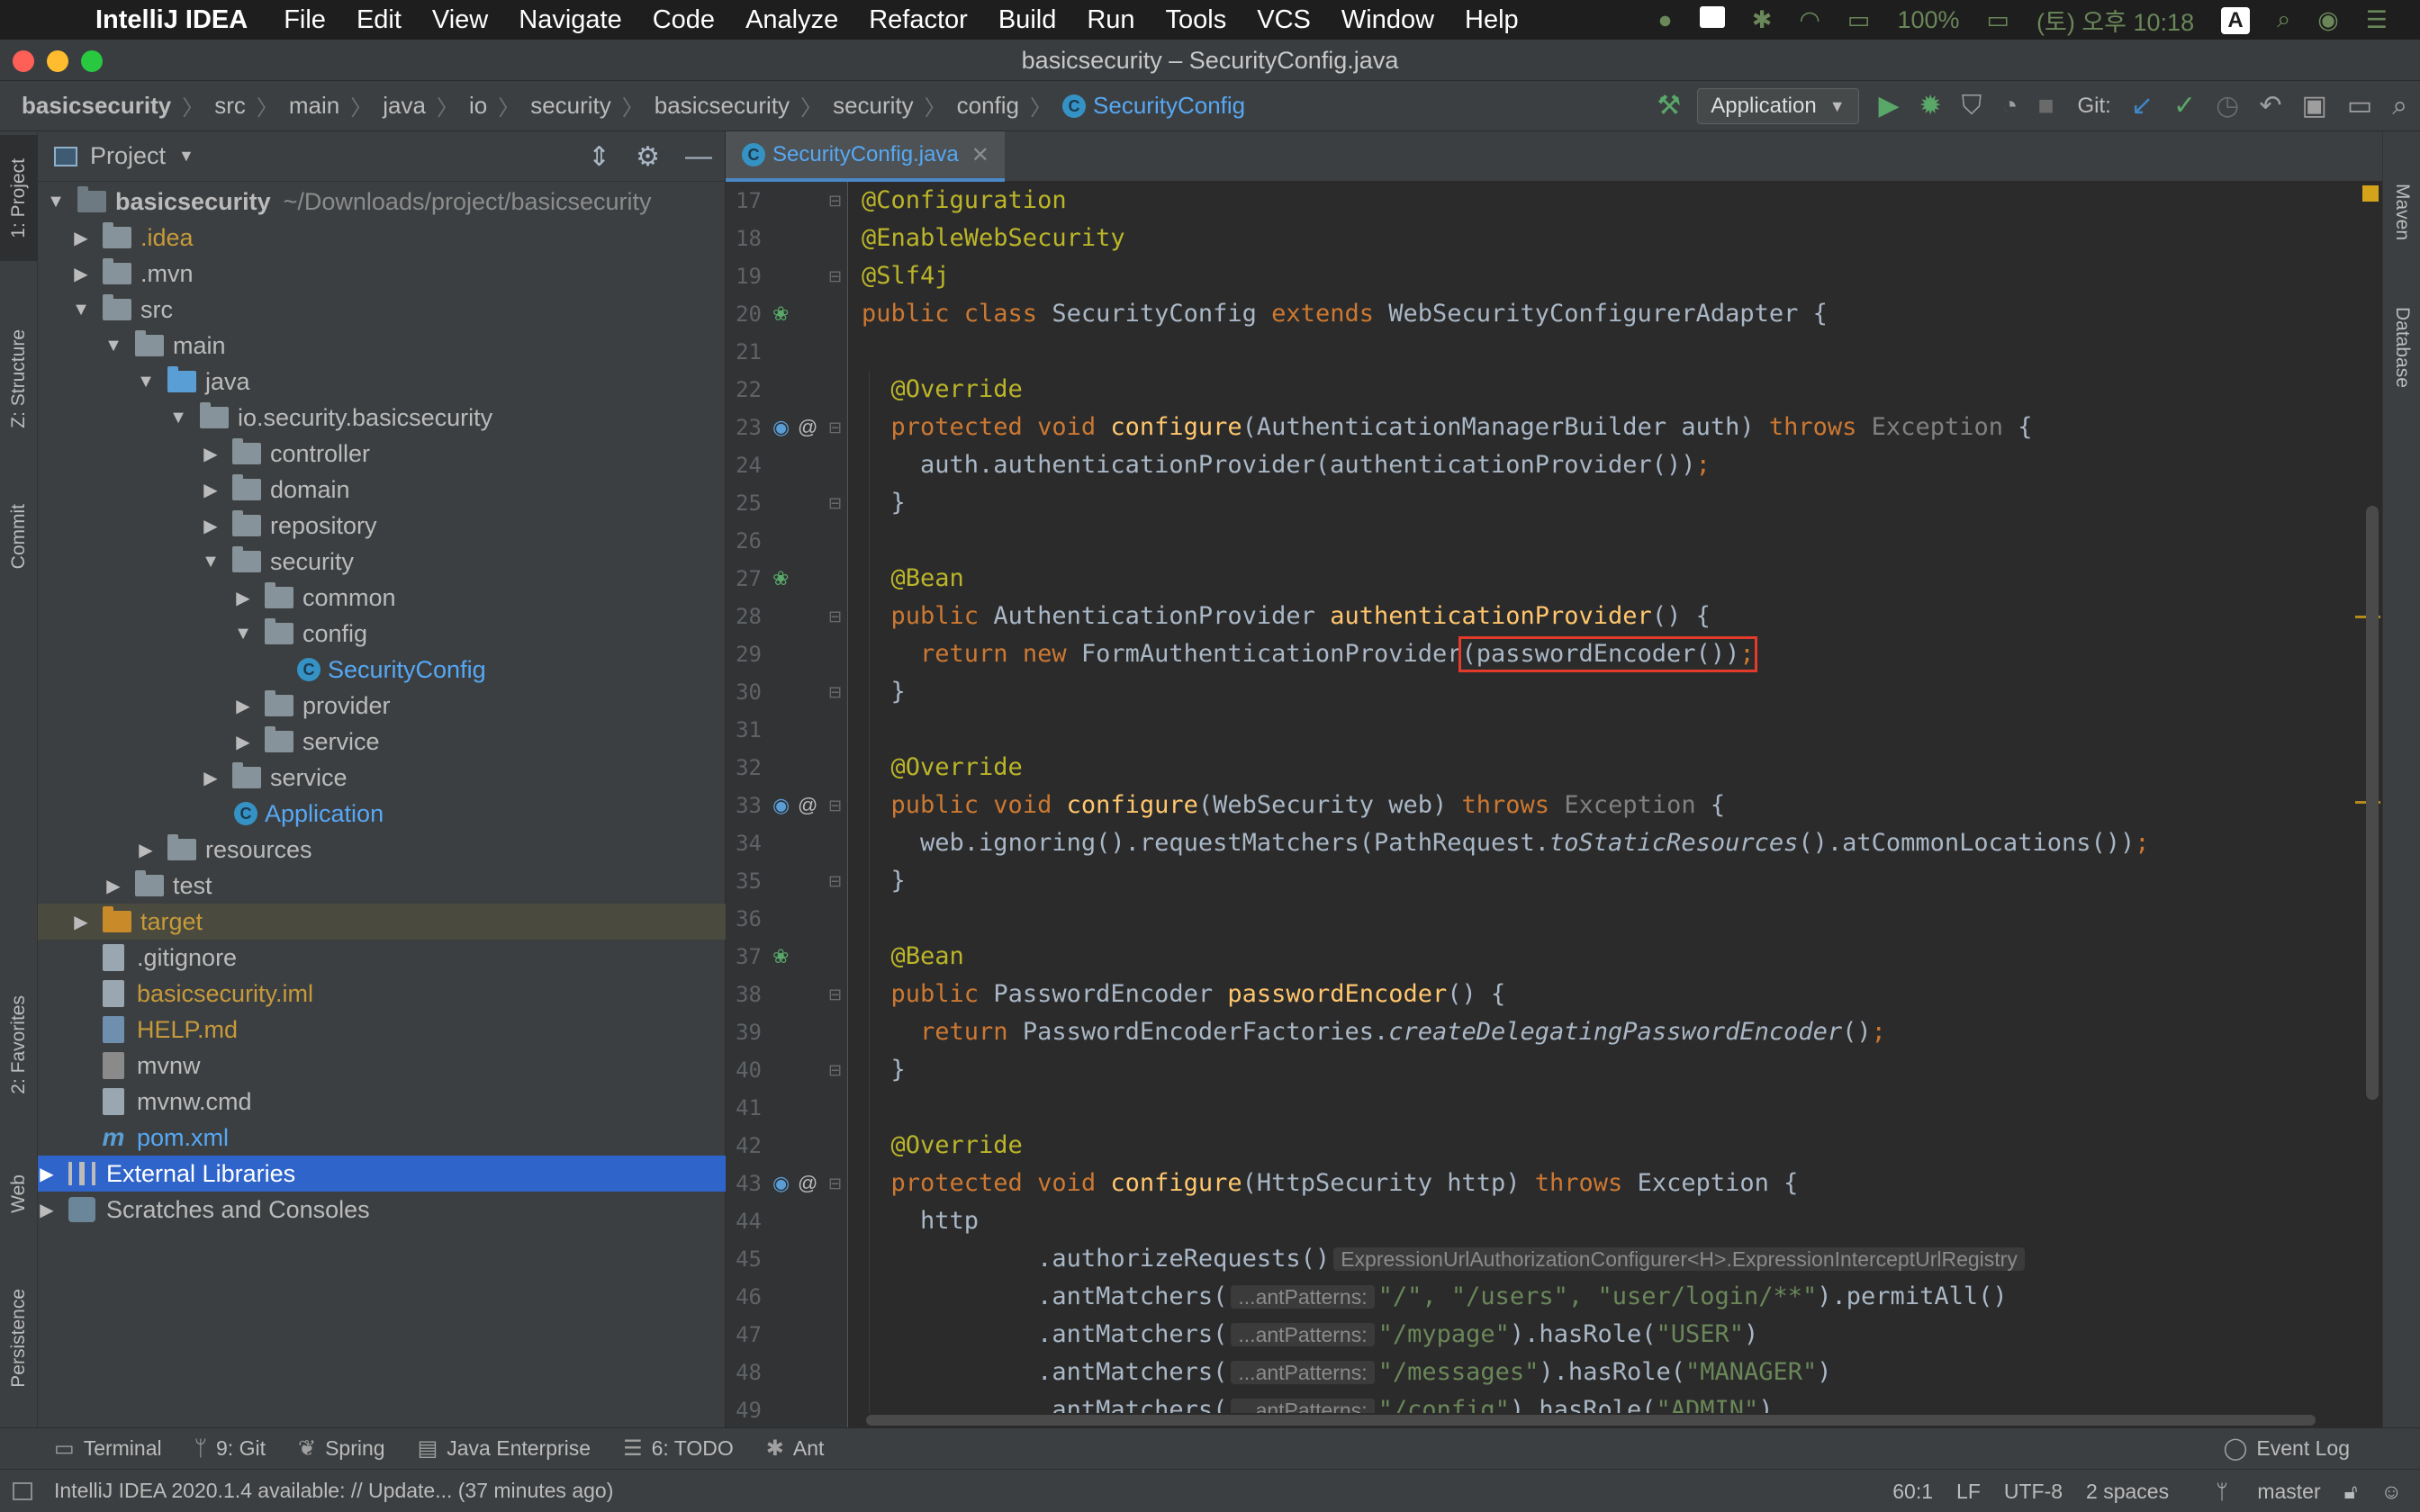 This screenshot has height=1512, width=2420. Describe the element at coordinates (382, 1102) in the screenshot. I see `tree-item-mvnw-cmd: mvnw.cmd` at that location.